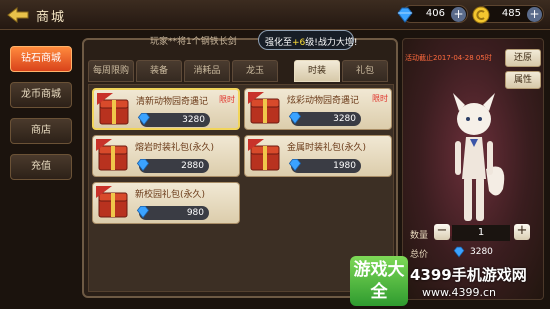 The width and height of the screenshot is (550, 309). What do you see at coordinates (534, 14) in the screenshot?
I see `add-gold-button: +` at bounding box center [534, 14].